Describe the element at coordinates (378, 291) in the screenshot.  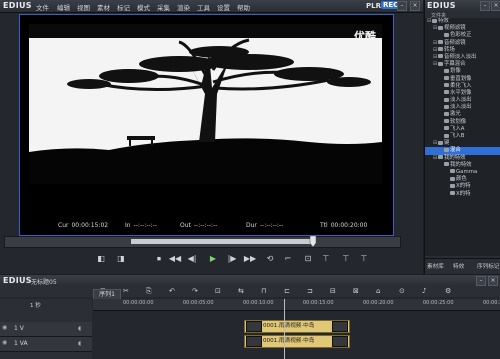
I see `home-icon: ⌂` at that location.